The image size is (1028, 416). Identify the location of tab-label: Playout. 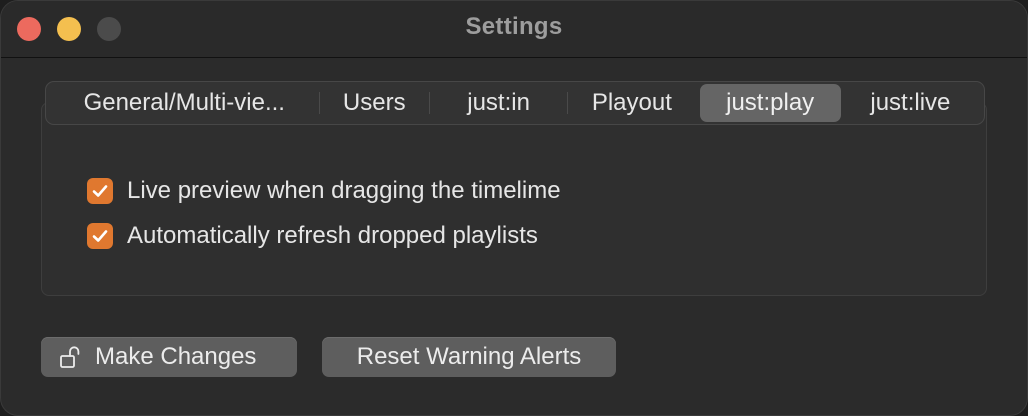
(631, 102).